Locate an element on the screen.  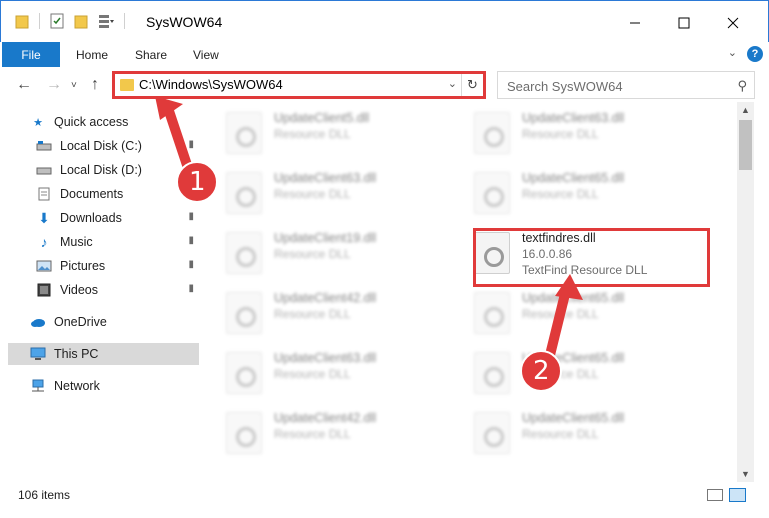
sidebar-item-network: Network is located at coordinates (115, 386).